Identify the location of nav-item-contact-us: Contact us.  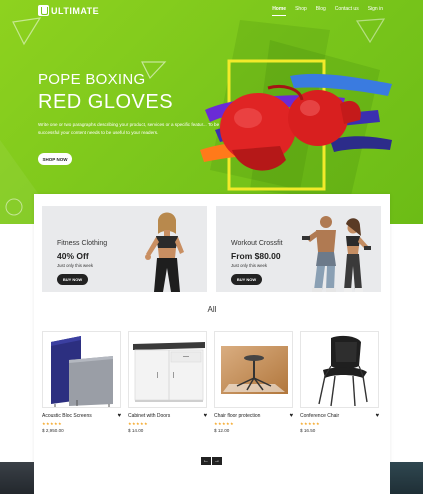
(347, 11).